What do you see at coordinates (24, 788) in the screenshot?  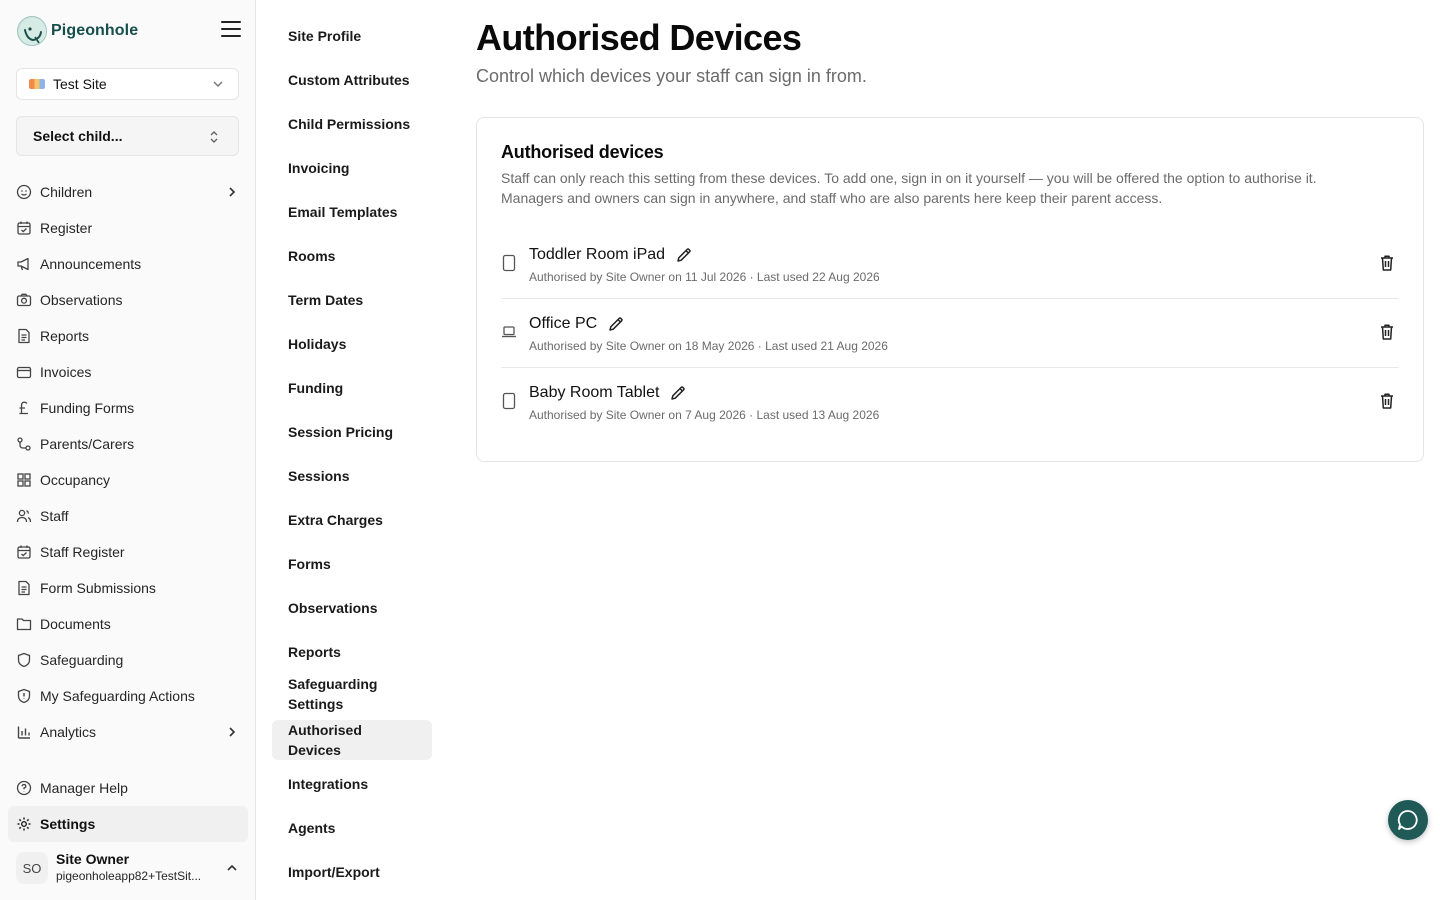 I see `help-circle-icon` at bounding box center [24, 788].